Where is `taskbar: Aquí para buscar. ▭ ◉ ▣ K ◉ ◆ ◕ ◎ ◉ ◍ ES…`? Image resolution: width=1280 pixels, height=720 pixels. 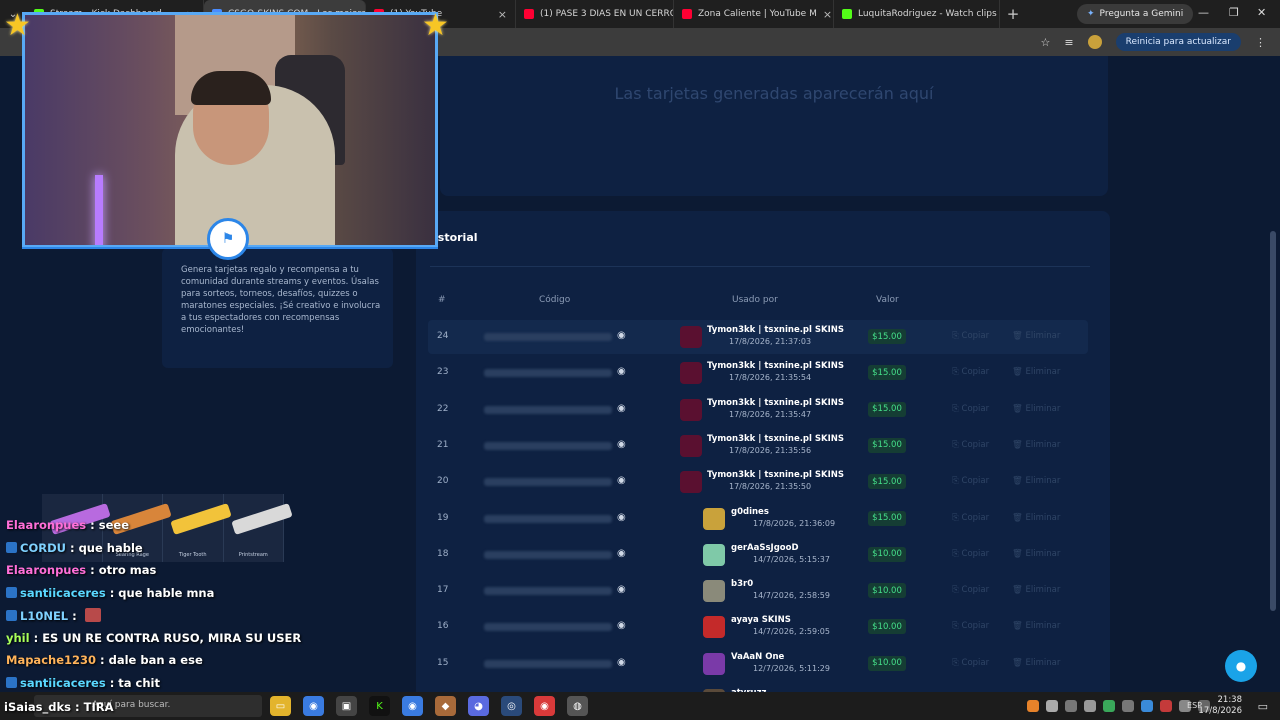 taskbar: Aquí para buscar. ▭ ◉ ▣ K ◉ ◆ ◕ ◎ ◉ ◍ ES… is located at coordinates (640, 706).